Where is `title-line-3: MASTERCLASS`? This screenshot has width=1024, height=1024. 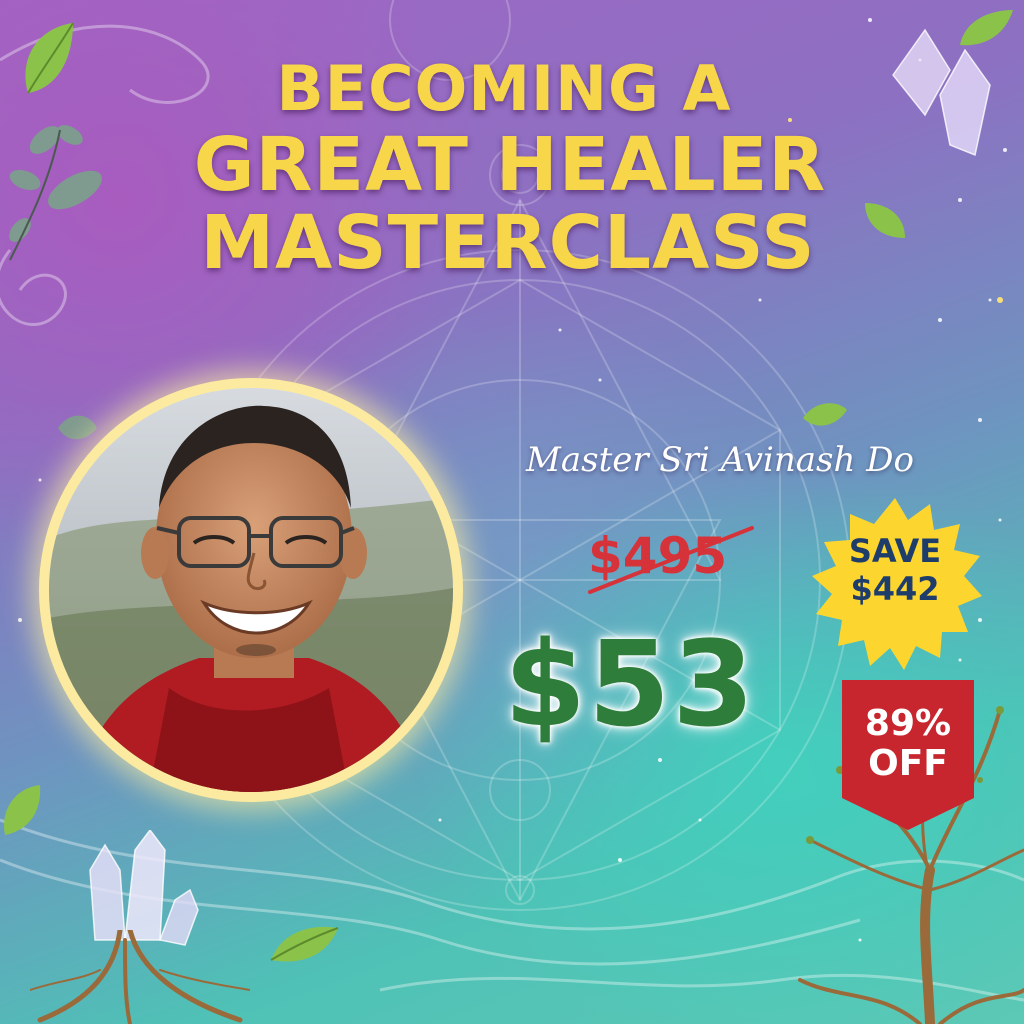 title-line-3: MASTERCLASS is located at coordinates (508, 243).